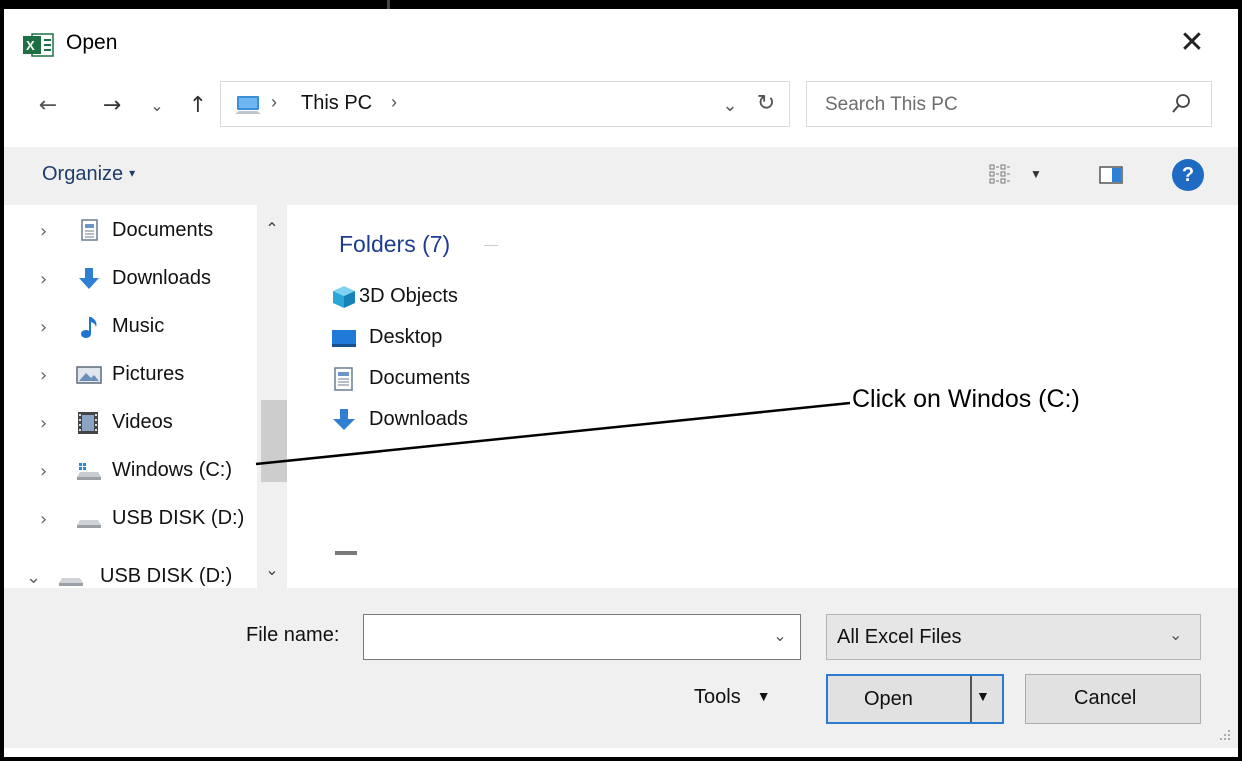  What do you see at coordinates (394, 244) in the screenshot?
I see `folders-group-header: Folders (7)` at bounding box center [394, 244].